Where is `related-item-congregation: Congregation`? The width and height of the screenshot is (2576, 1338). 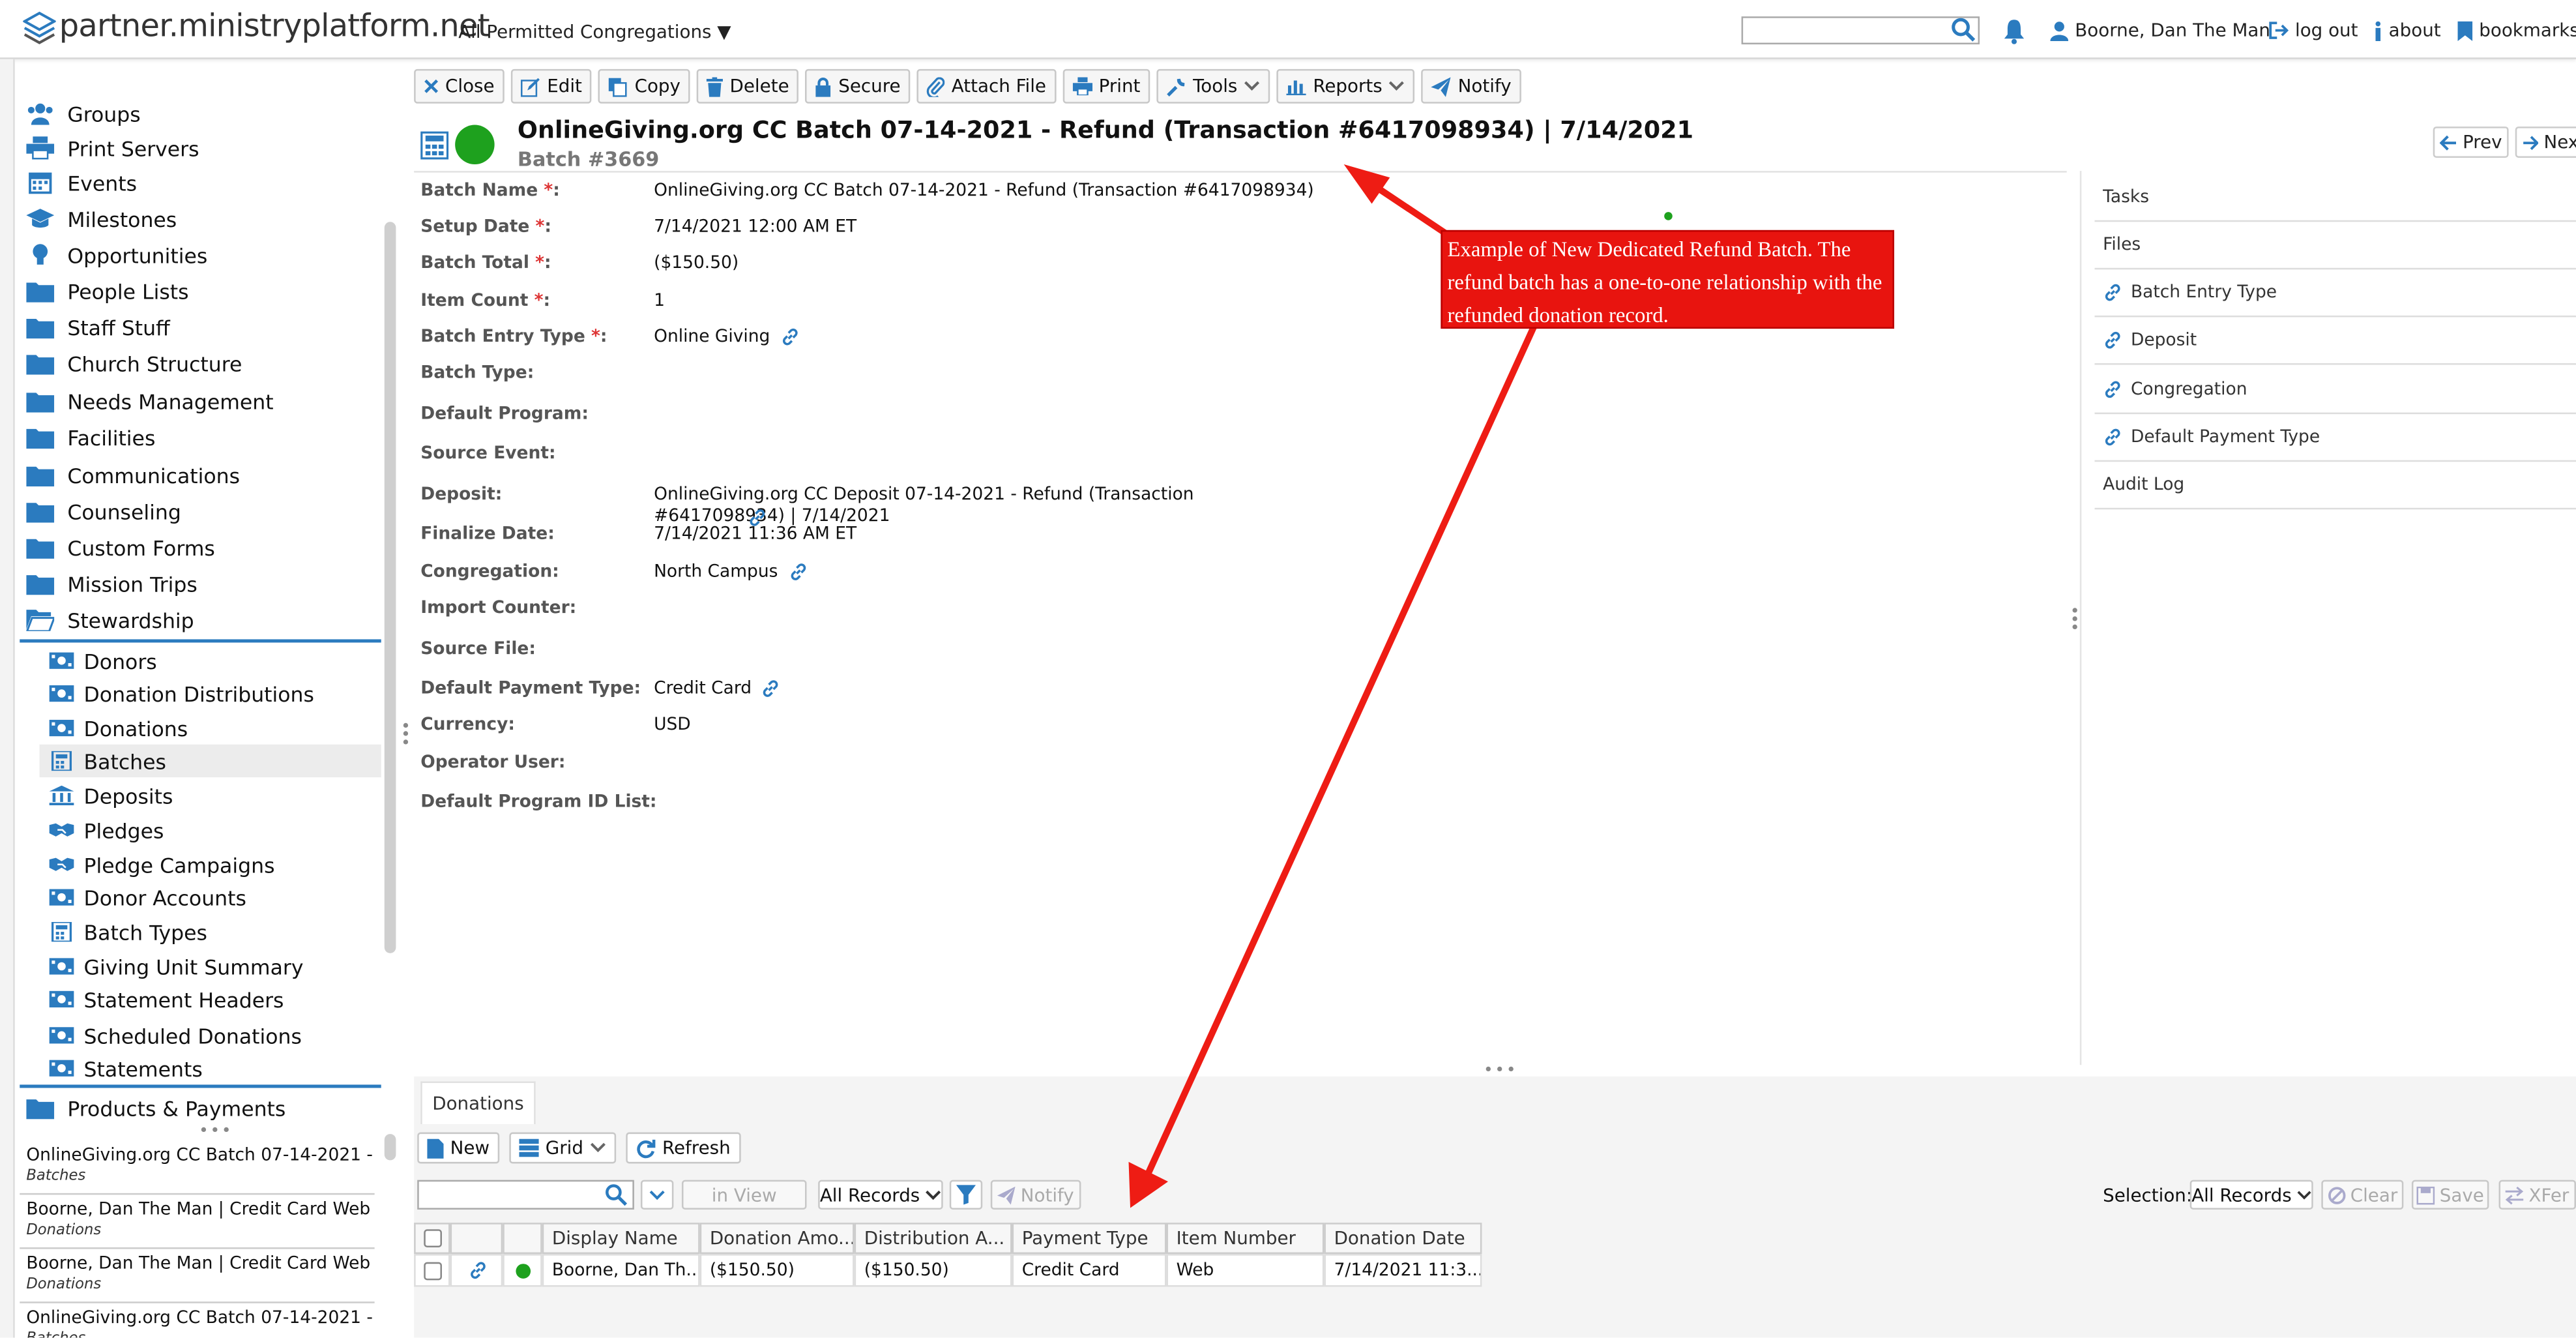
related-item-congregation: Congregation is located at coordinates (2335, 390).